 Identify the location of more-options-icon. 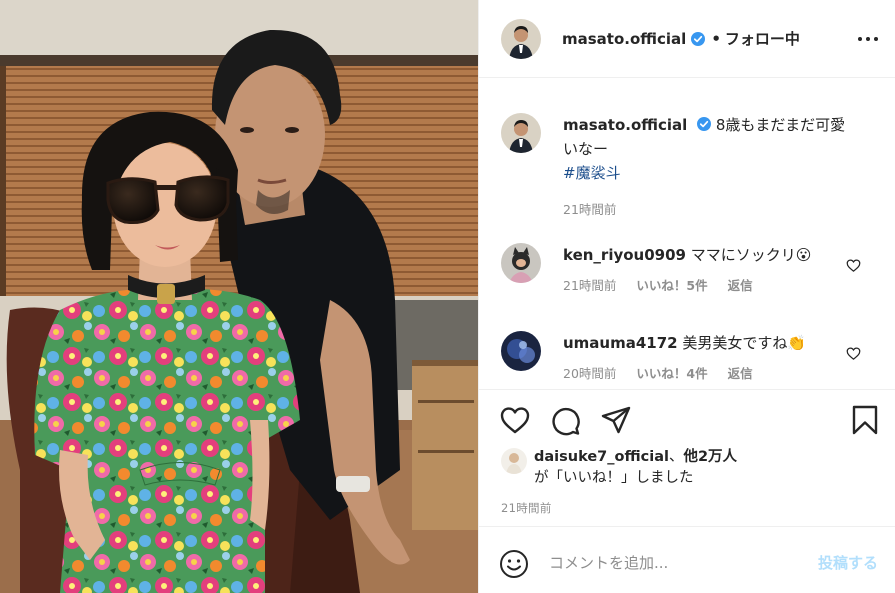
(868, 39).